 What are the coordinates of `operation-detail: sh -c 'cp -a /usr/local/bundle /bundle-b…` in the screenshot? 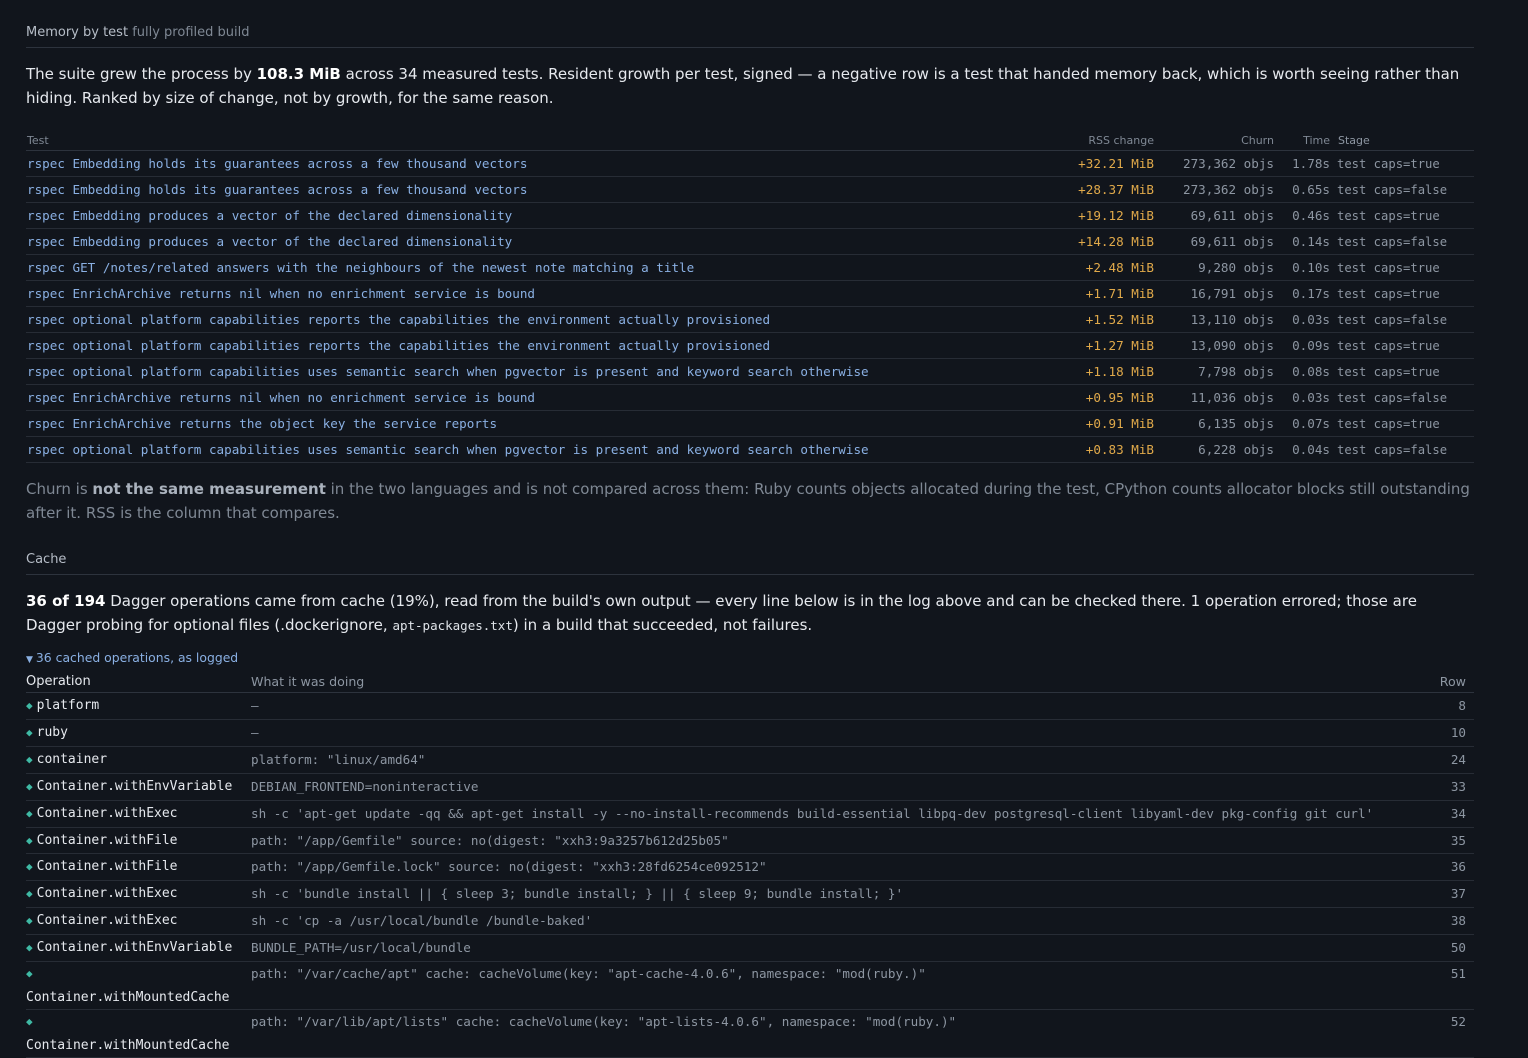 It's located at (828, 921).